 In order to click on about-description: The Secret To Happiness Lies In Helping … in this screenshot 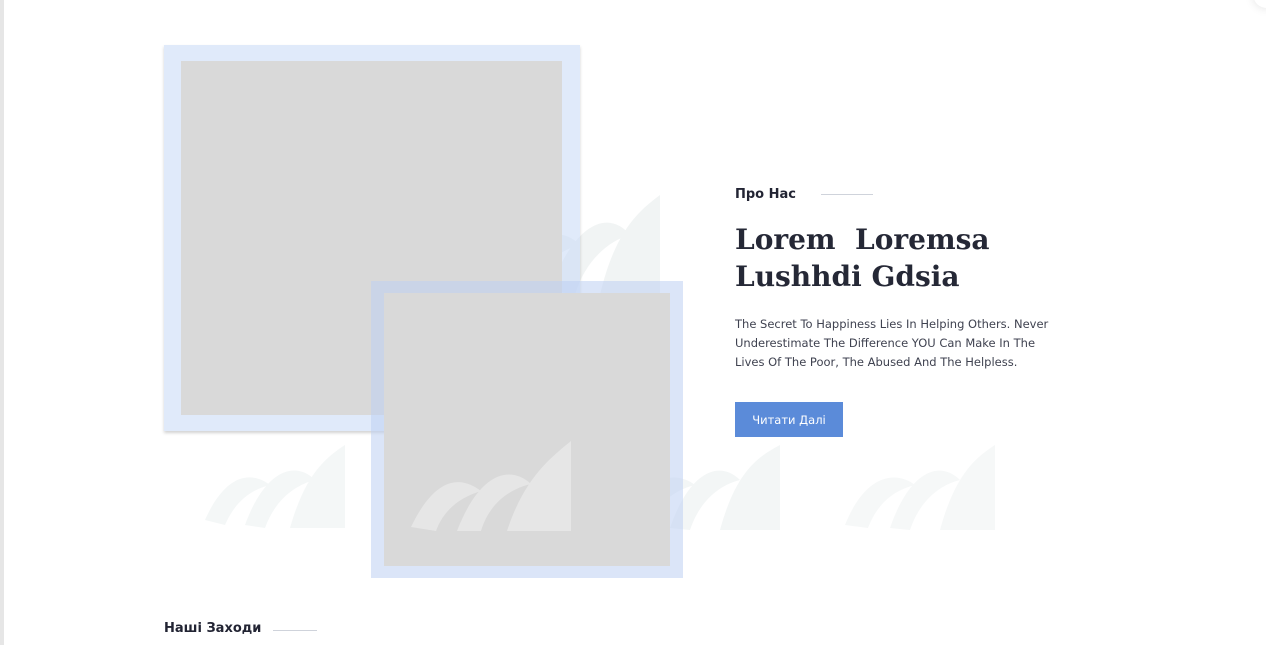, I will do `click(892, 343)`.